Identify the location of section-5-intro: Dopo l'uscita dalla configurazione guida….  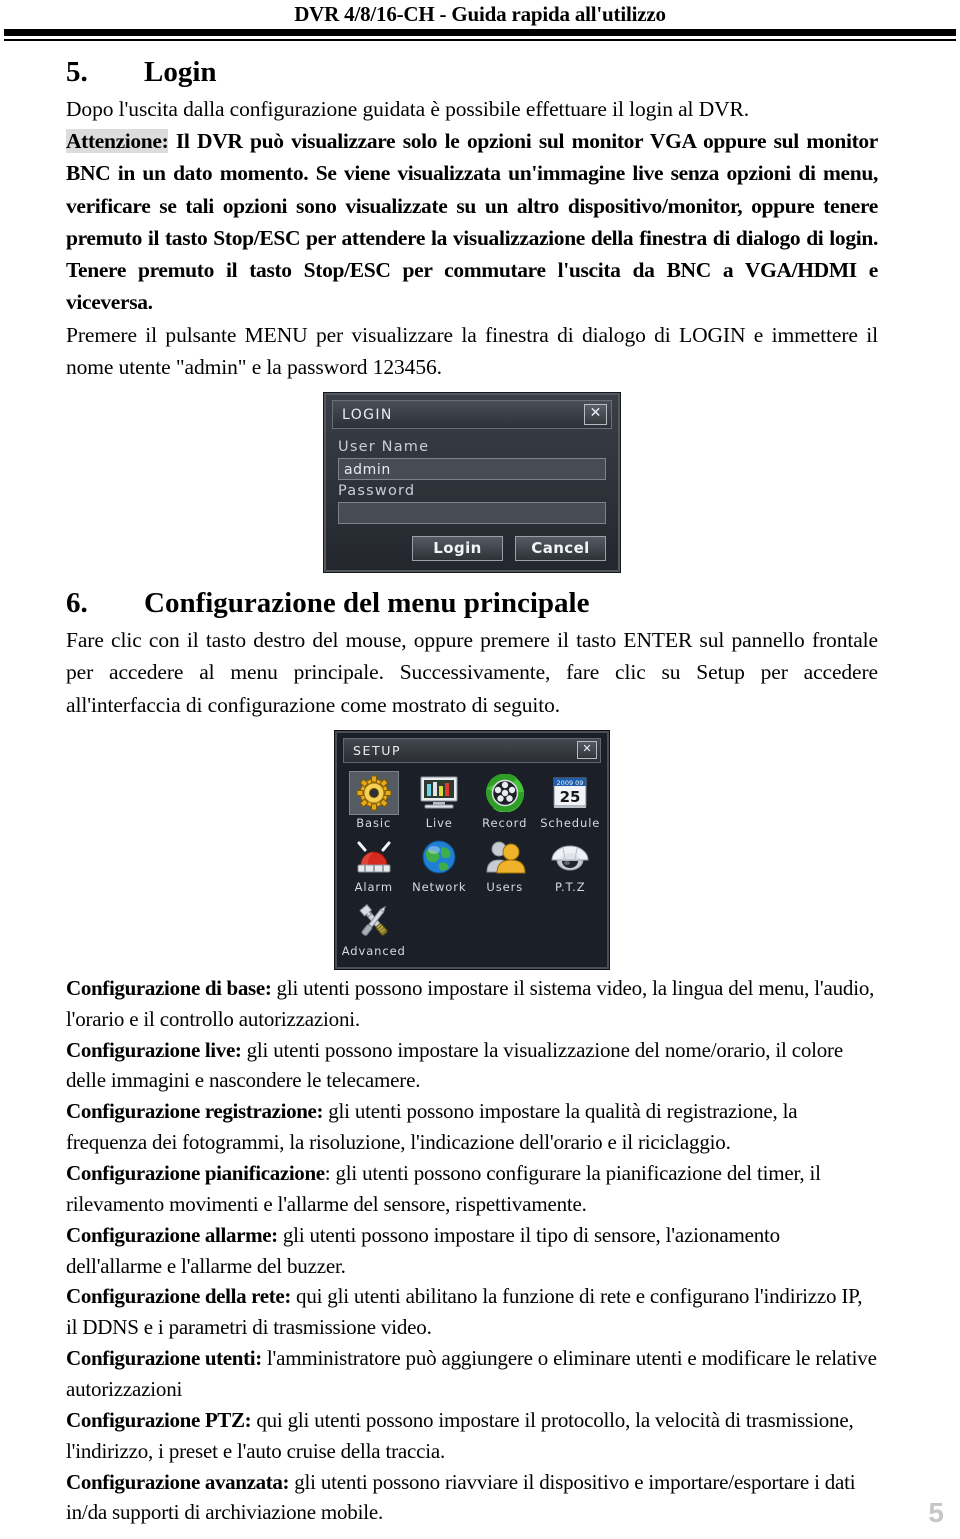
(408, 108).